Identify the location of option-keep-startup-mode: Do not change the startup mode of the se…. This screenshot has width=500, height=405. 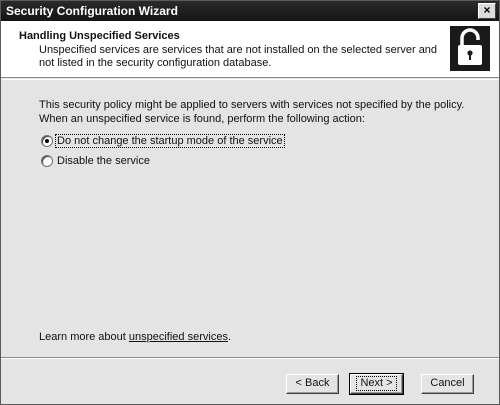
(163, 141).